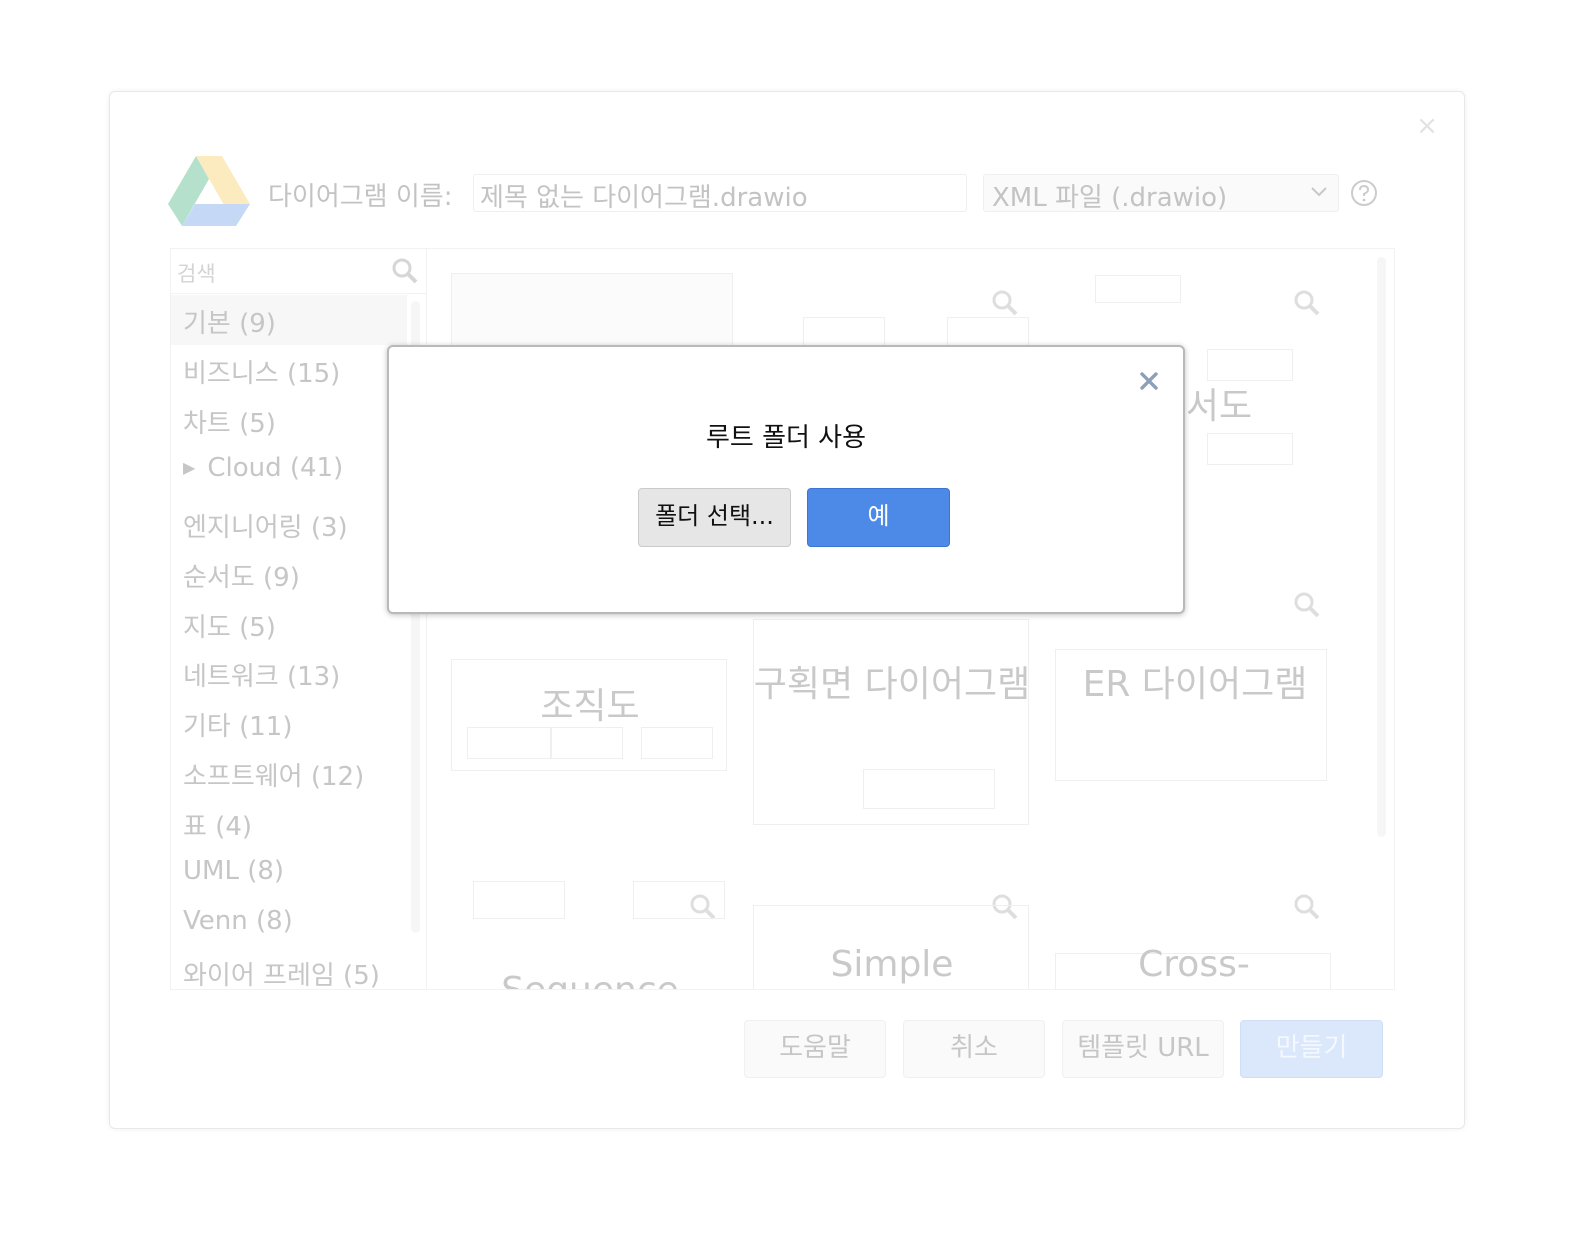 The image size is (1576, 1256). Describe the element at coordinates (1143, 1049) in the screenshot. I see `template-url-button: 템플릿 URL` at that location.